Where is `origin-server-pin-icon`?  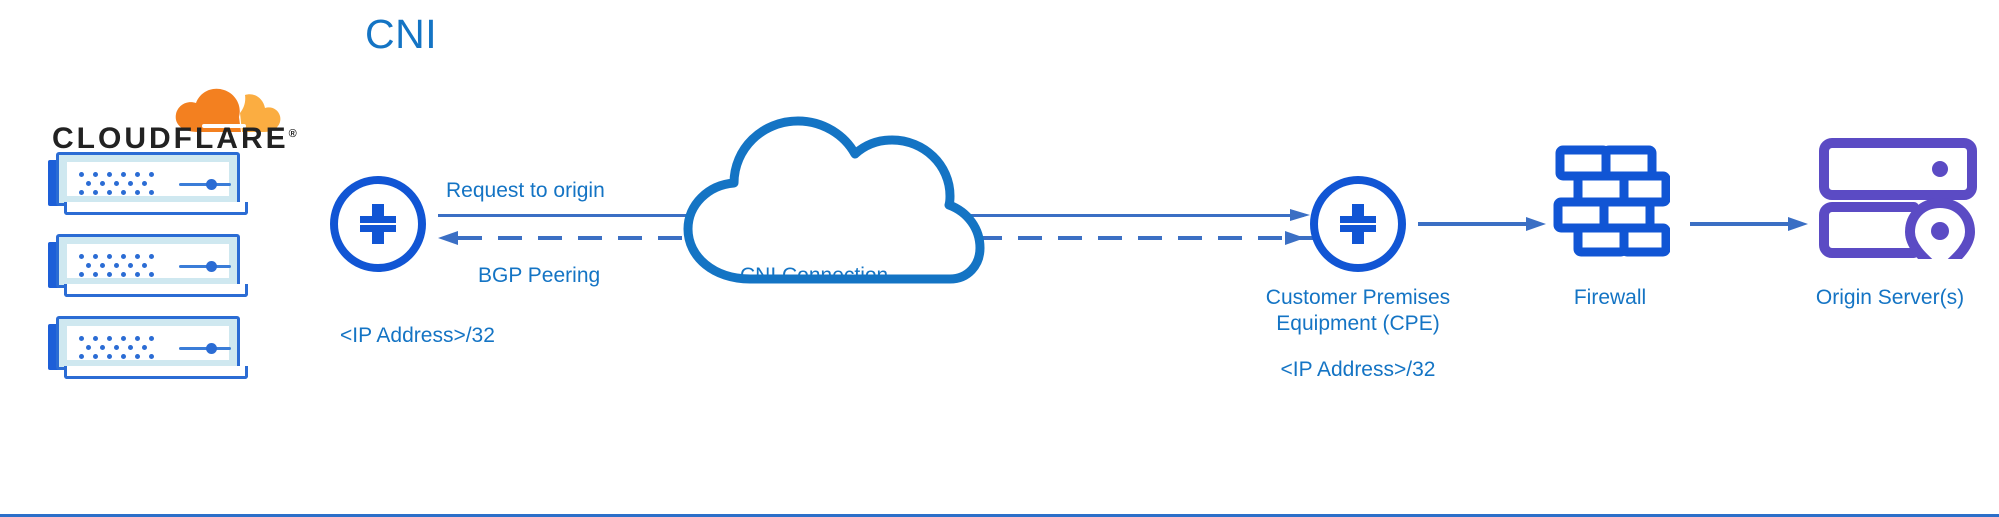 origin-server-pin-icon is located at coordinates (1898, 198).